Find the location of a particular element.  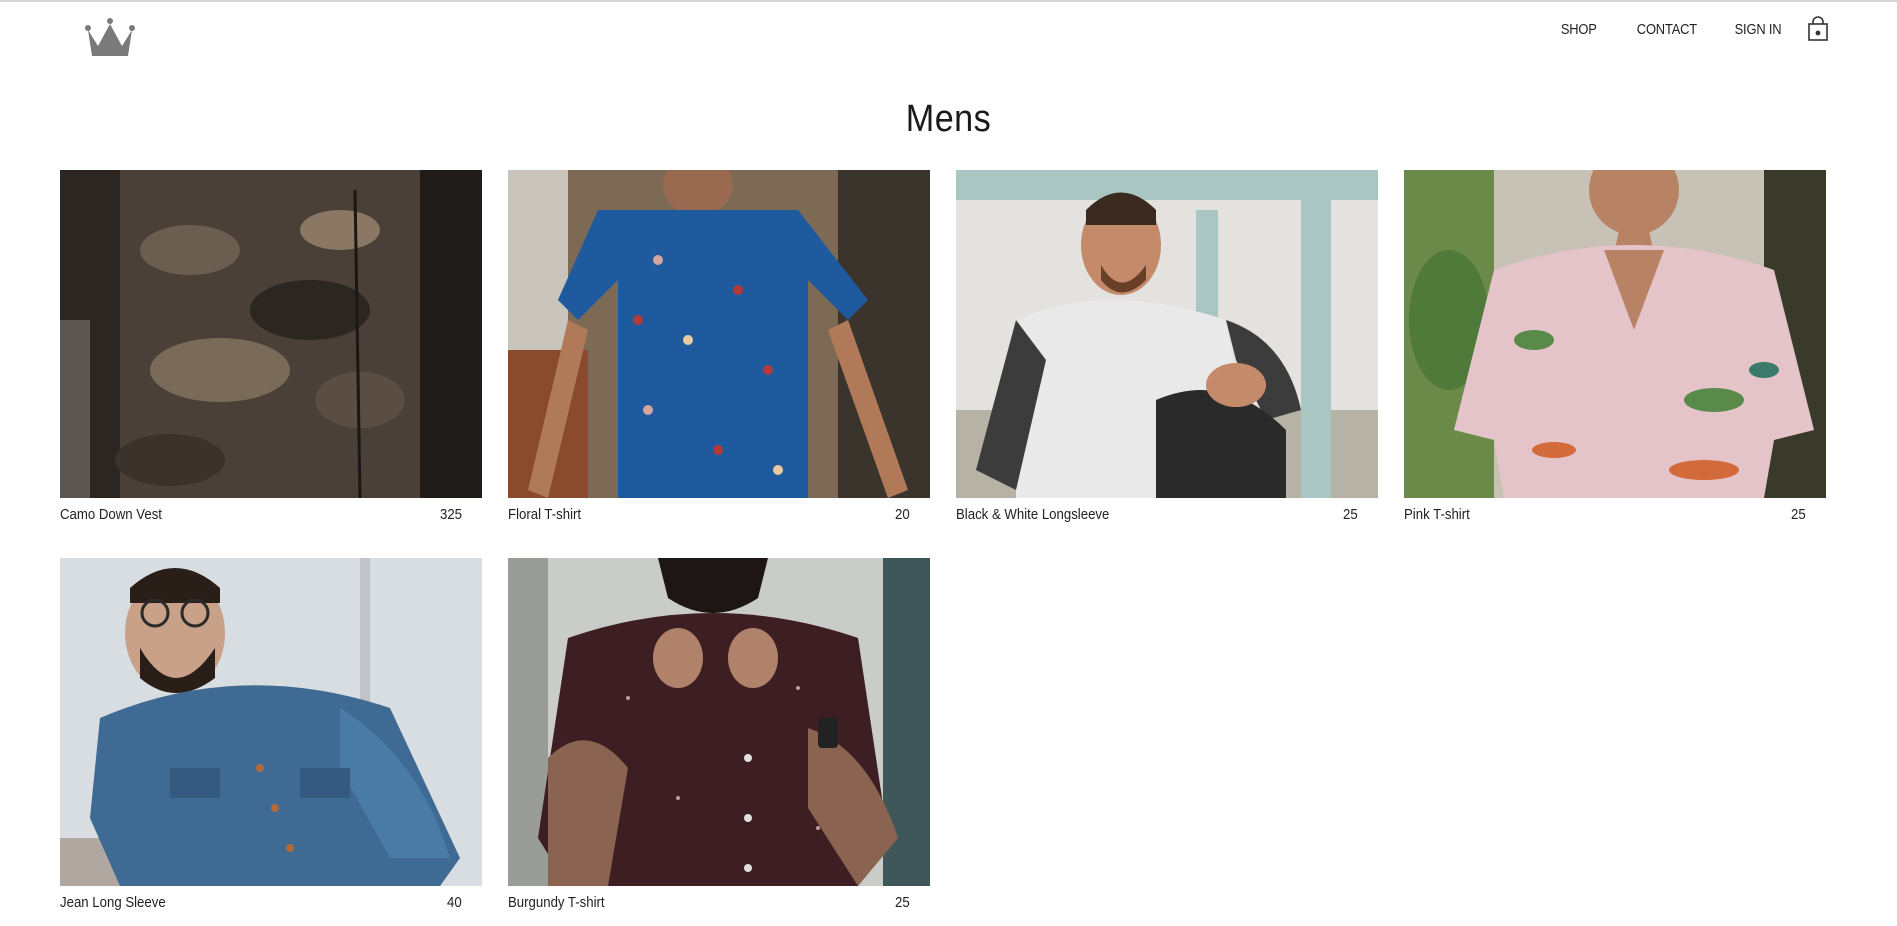

product-card: Jean Long Sleeve 40 is located at coordinates (271, 736).